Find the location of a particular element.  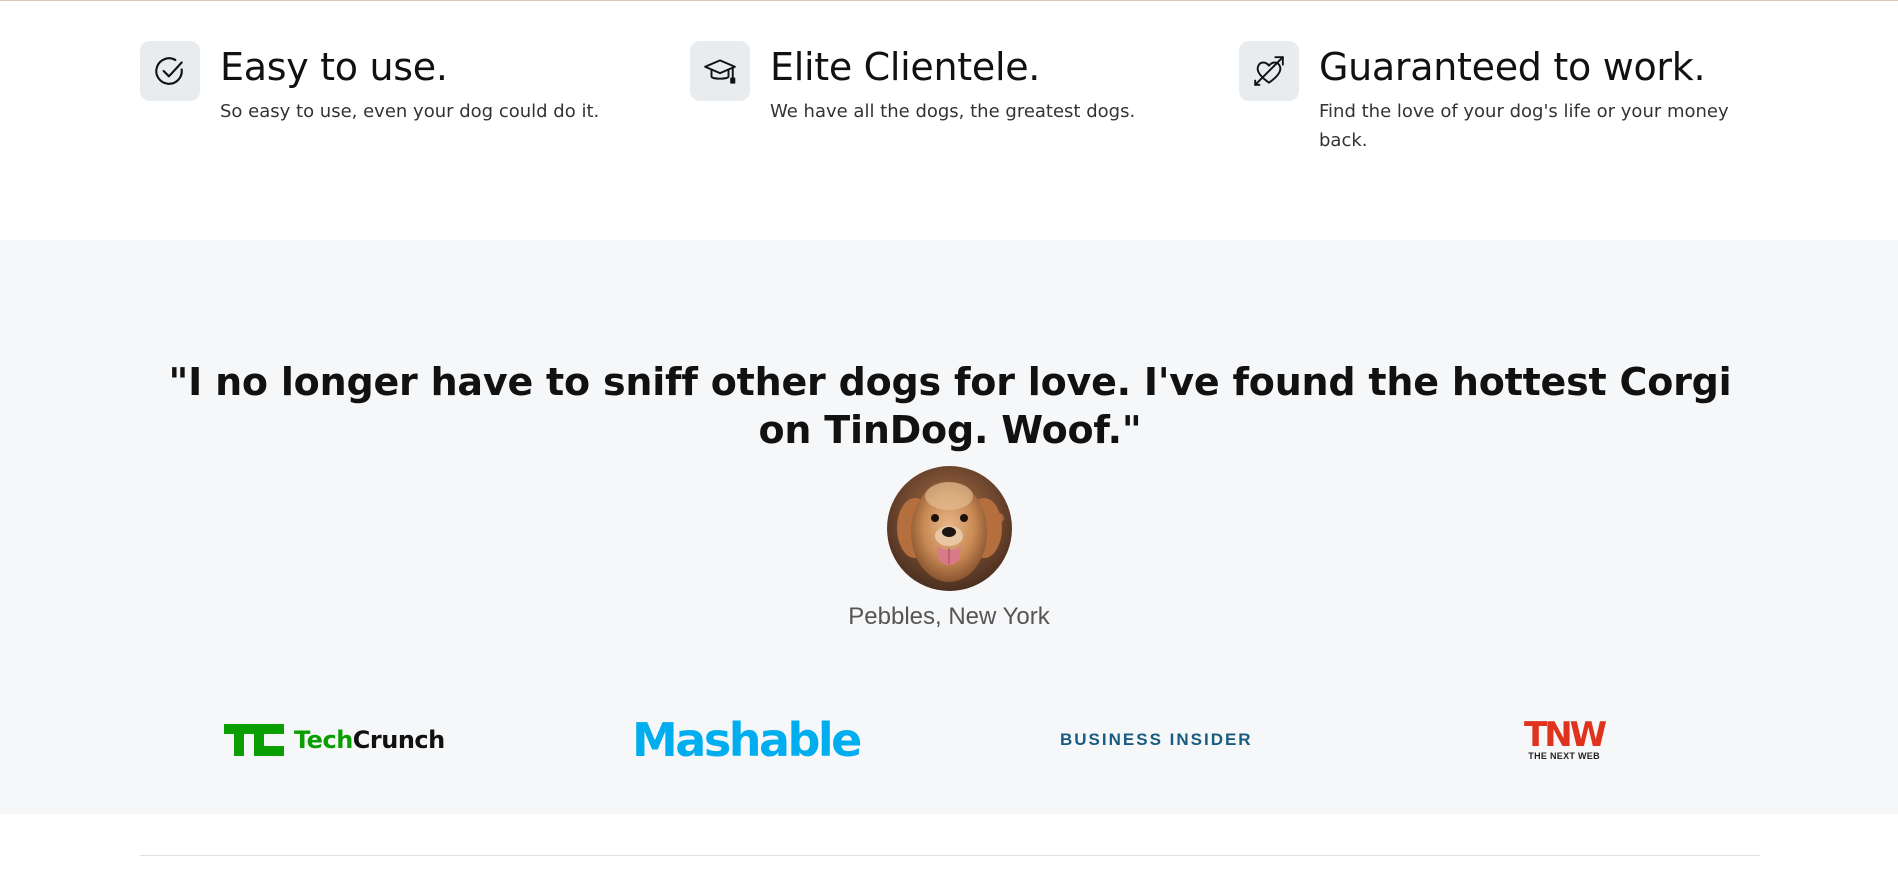

top-divider is located at coordinates (949, 0).